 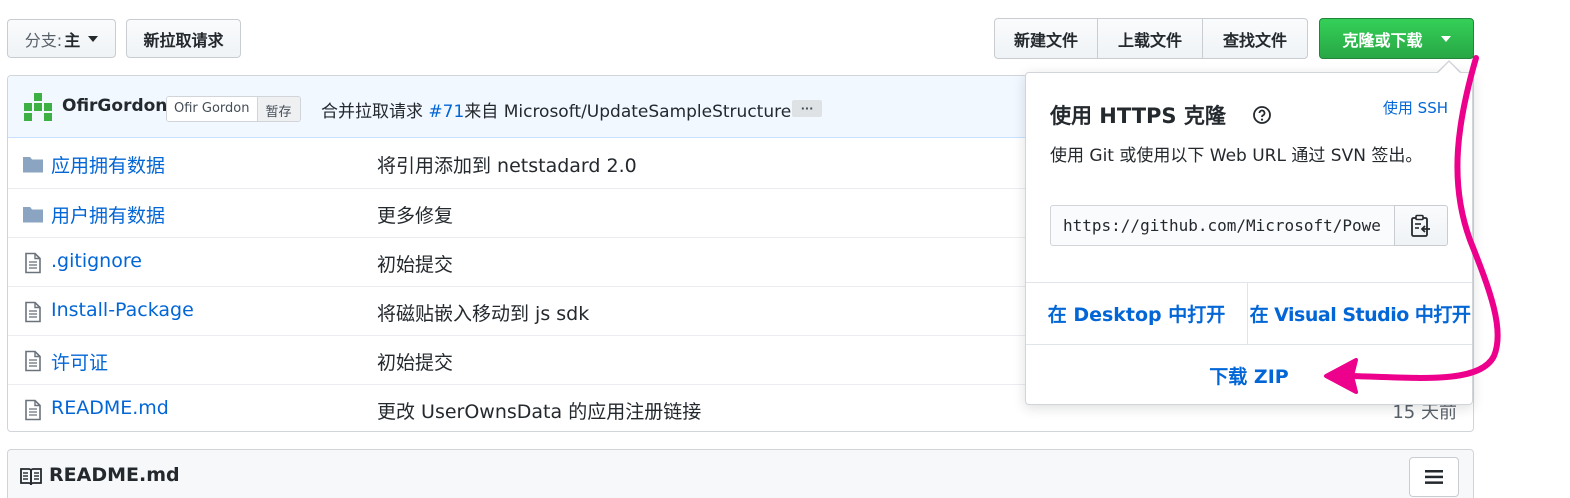 What do you see at coordinates (446, 112) in the screenshot?
I see `pull-request-link: #71` at bounding box center [446, 112].